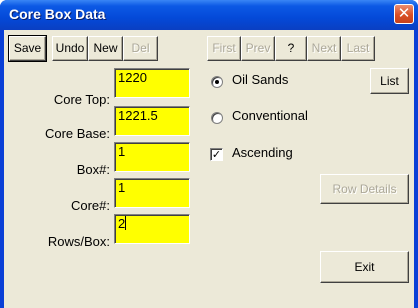 This screenshot has height=308, width=418. Describe the element at coordinates (152, 157) in the screenshot. I see `box-number-input: 1` at that location.